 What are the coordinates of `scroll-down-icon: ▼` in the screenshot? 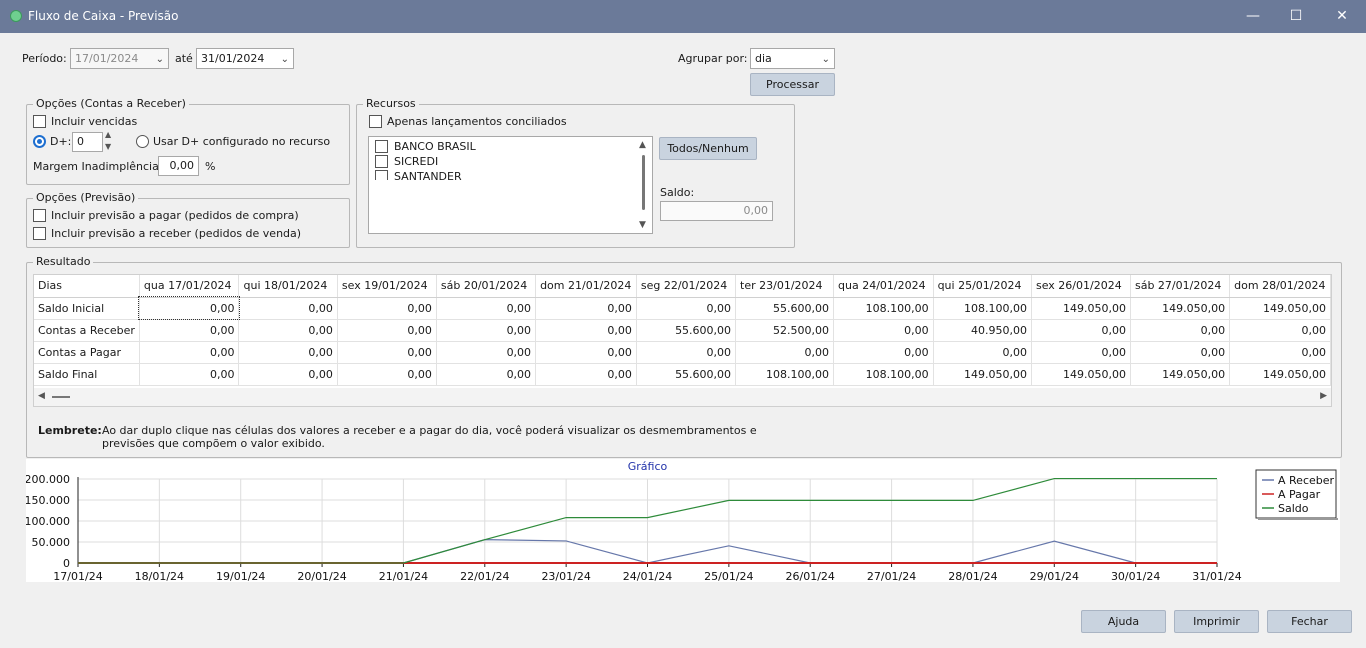 It's located at (642, 225).